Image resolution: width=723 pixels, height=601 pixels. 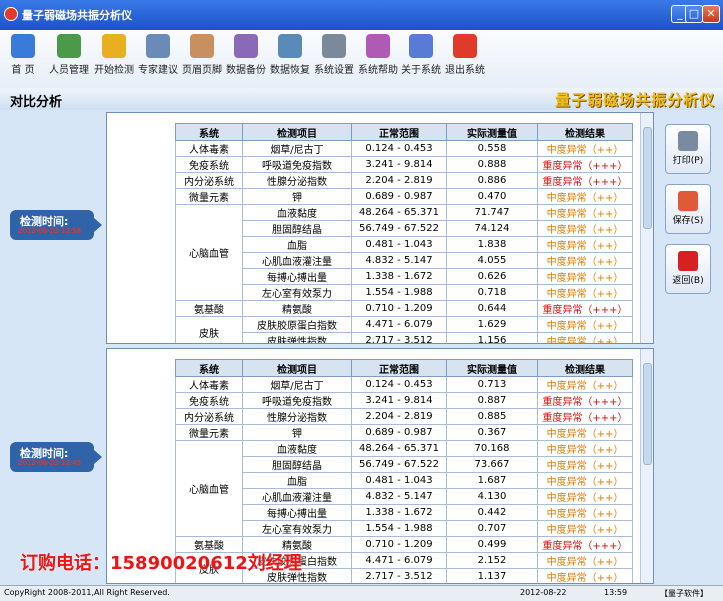 What do you see at coordinates (290, 60) in the screenshot?
I see `toolbar-restore: 数据恢复` at bounding box center [290, 60].